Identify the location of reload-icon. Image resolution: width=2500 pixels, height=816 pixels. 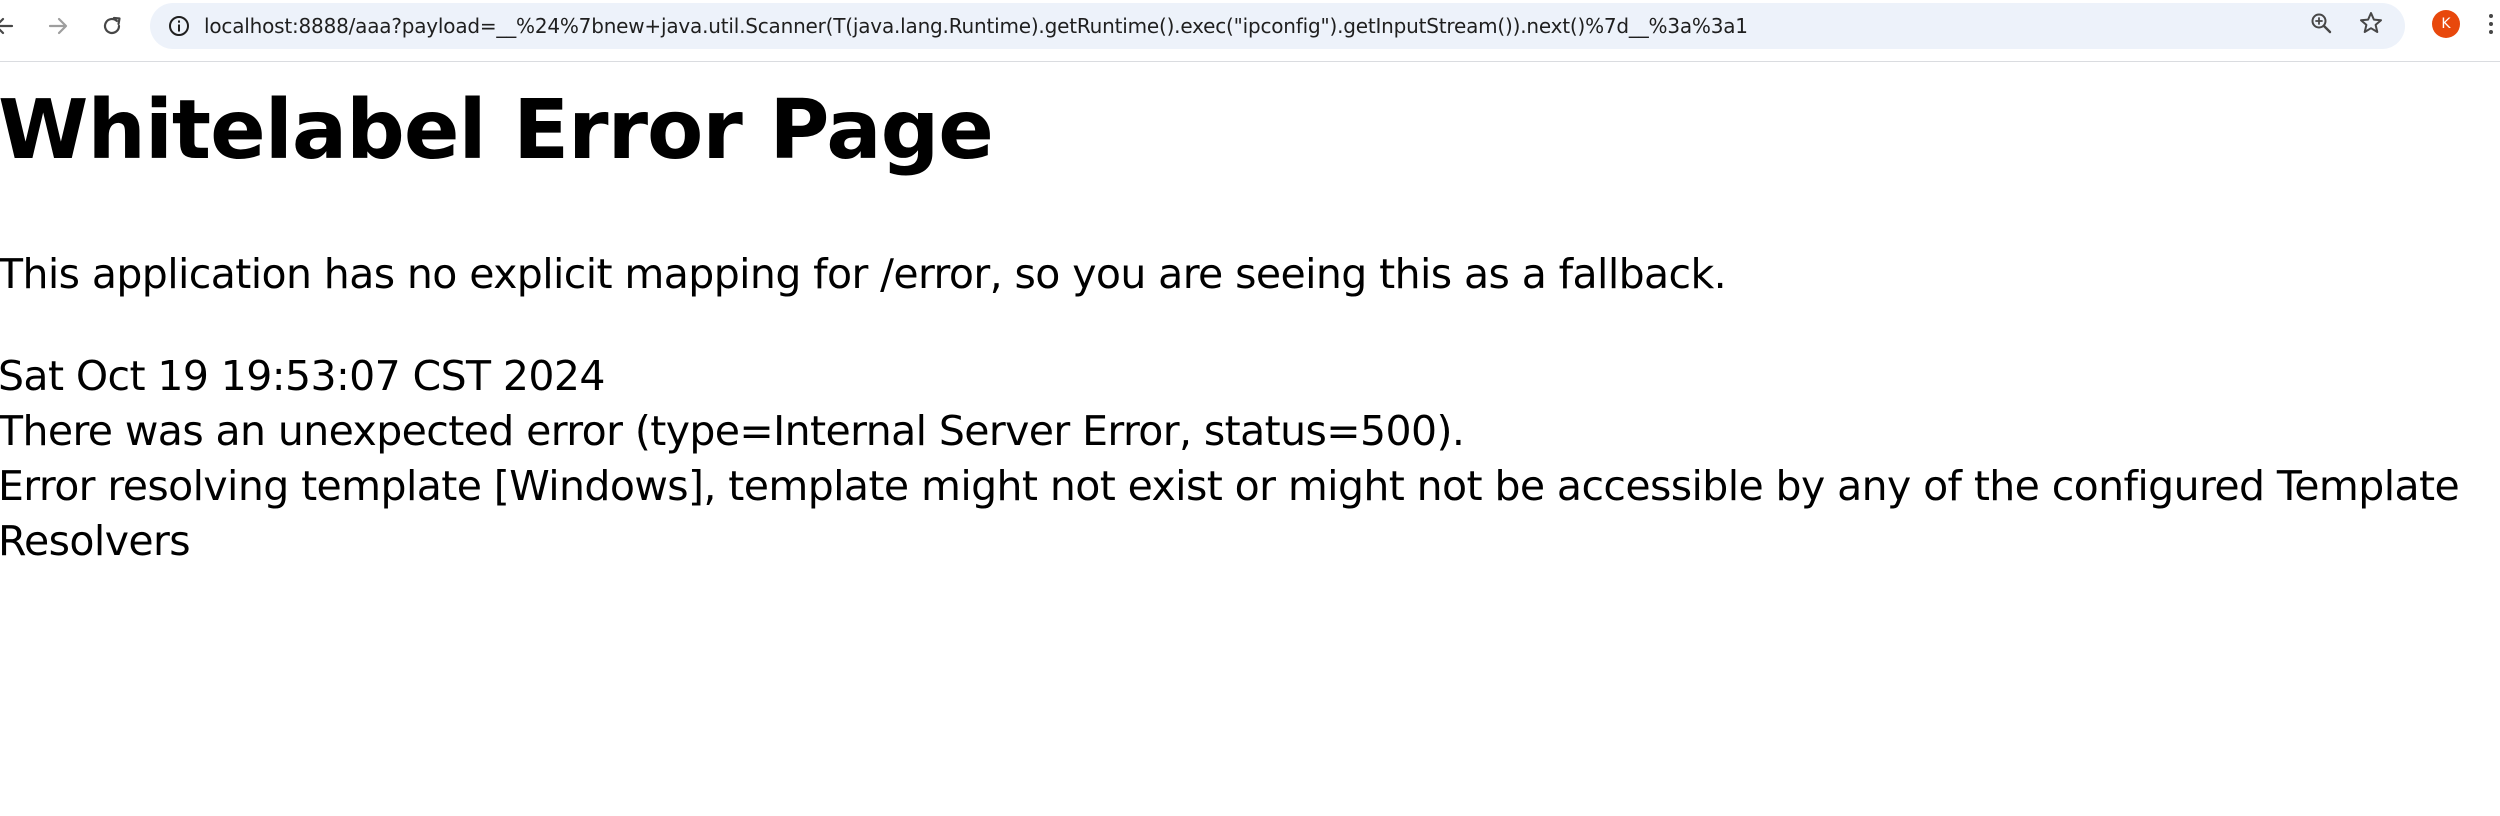
(112, 25).